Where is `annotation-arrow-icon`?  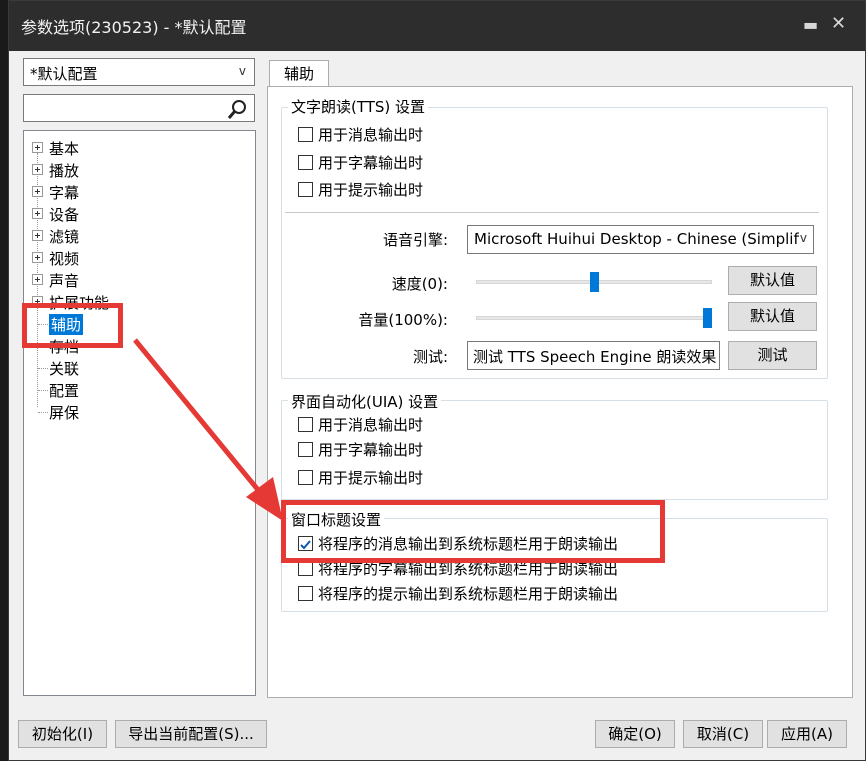 annotation-arrow-icon is located at coordinates (208, 429).